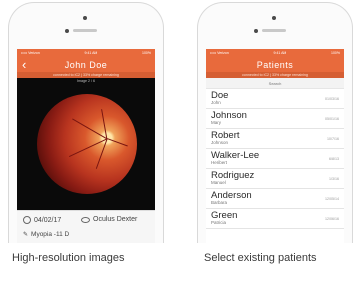 The width and height of the screenshot is (359, 281). I want to click on diagnosis-note: Myopia -11 D, so click(50, 234).